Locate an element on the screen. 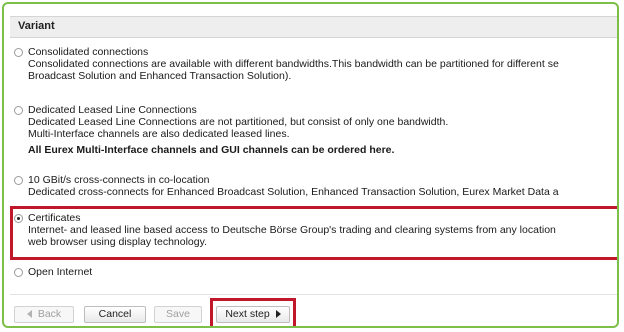 This screenshot has width=624, height=332. radio-consolidated-connections is located at coordinates (18, 52).